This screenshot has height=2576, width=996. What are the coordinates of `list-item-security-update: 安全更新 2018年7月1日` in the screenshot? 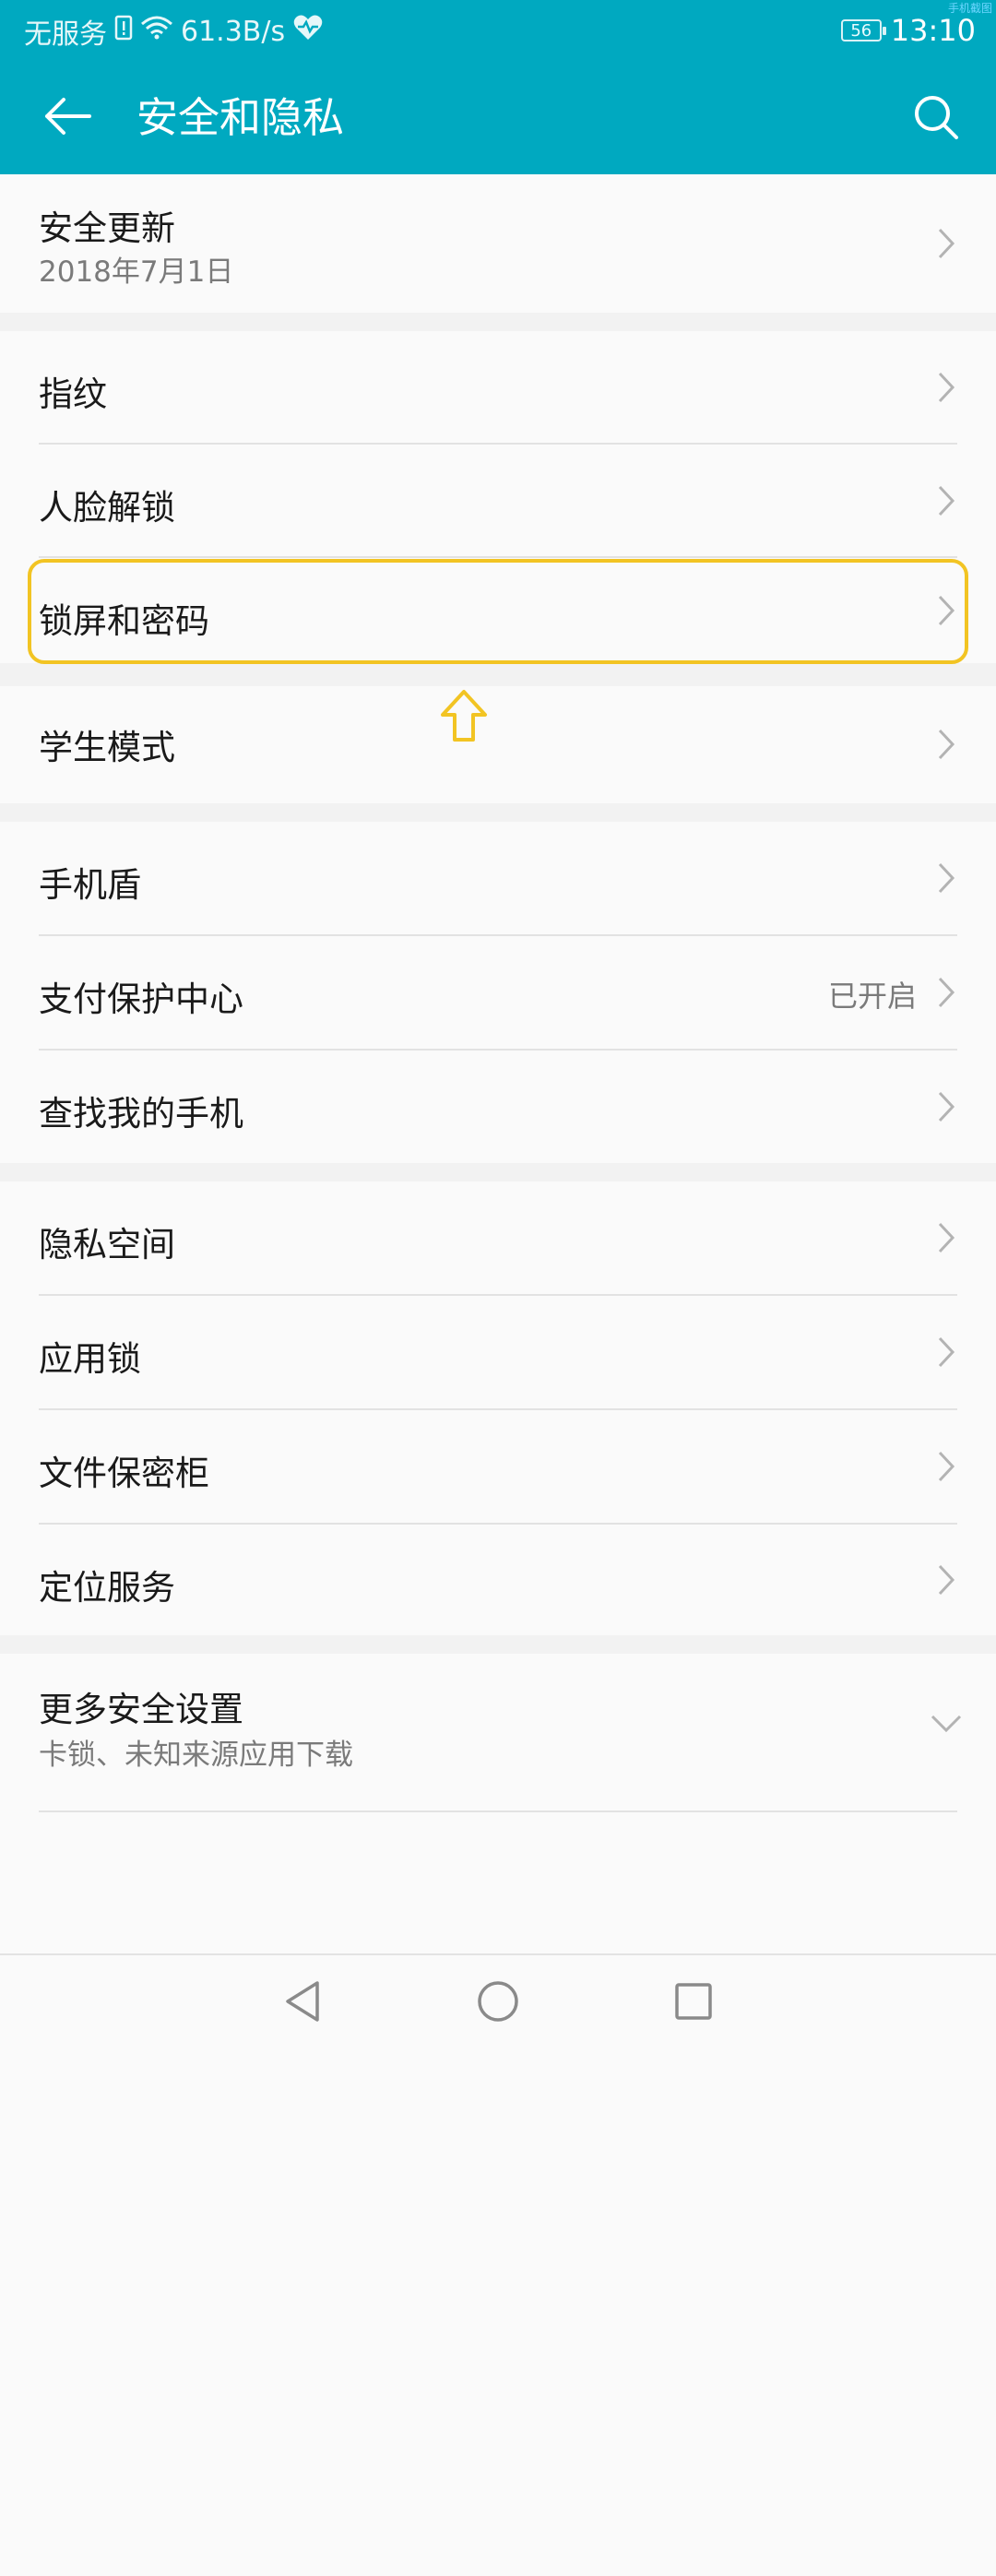 It's located at (498, 243).